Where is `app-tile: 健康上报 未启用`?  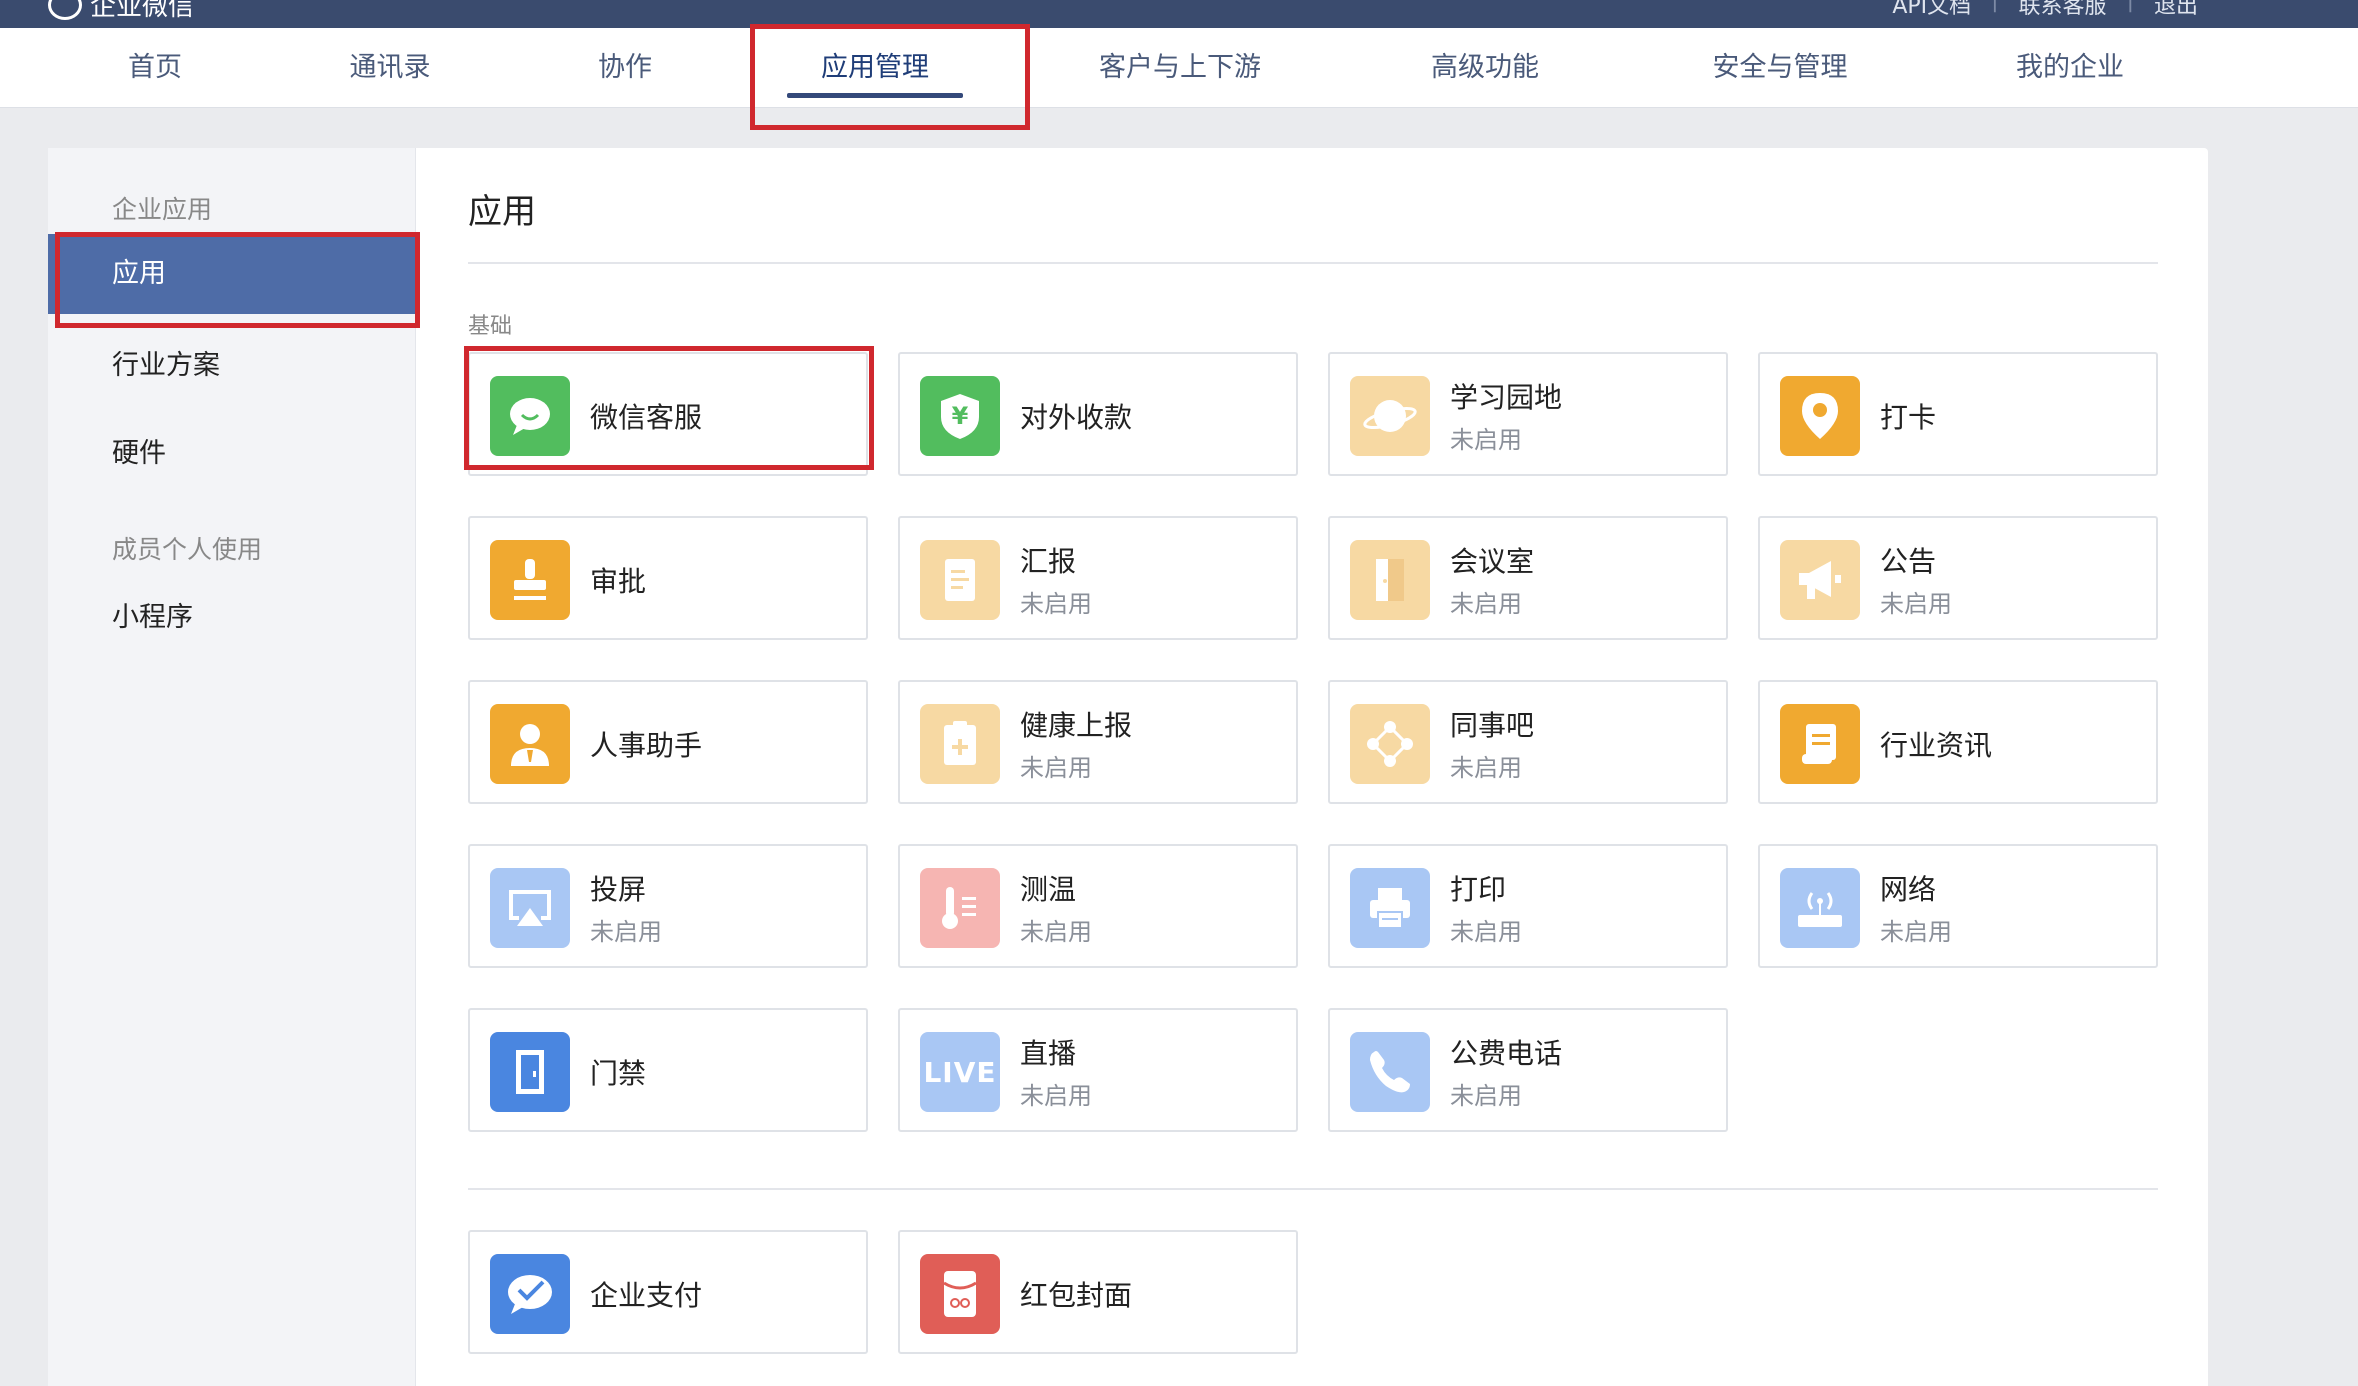 app-tile: 健康上报 未启用 is located at coordinates (1098, 742).